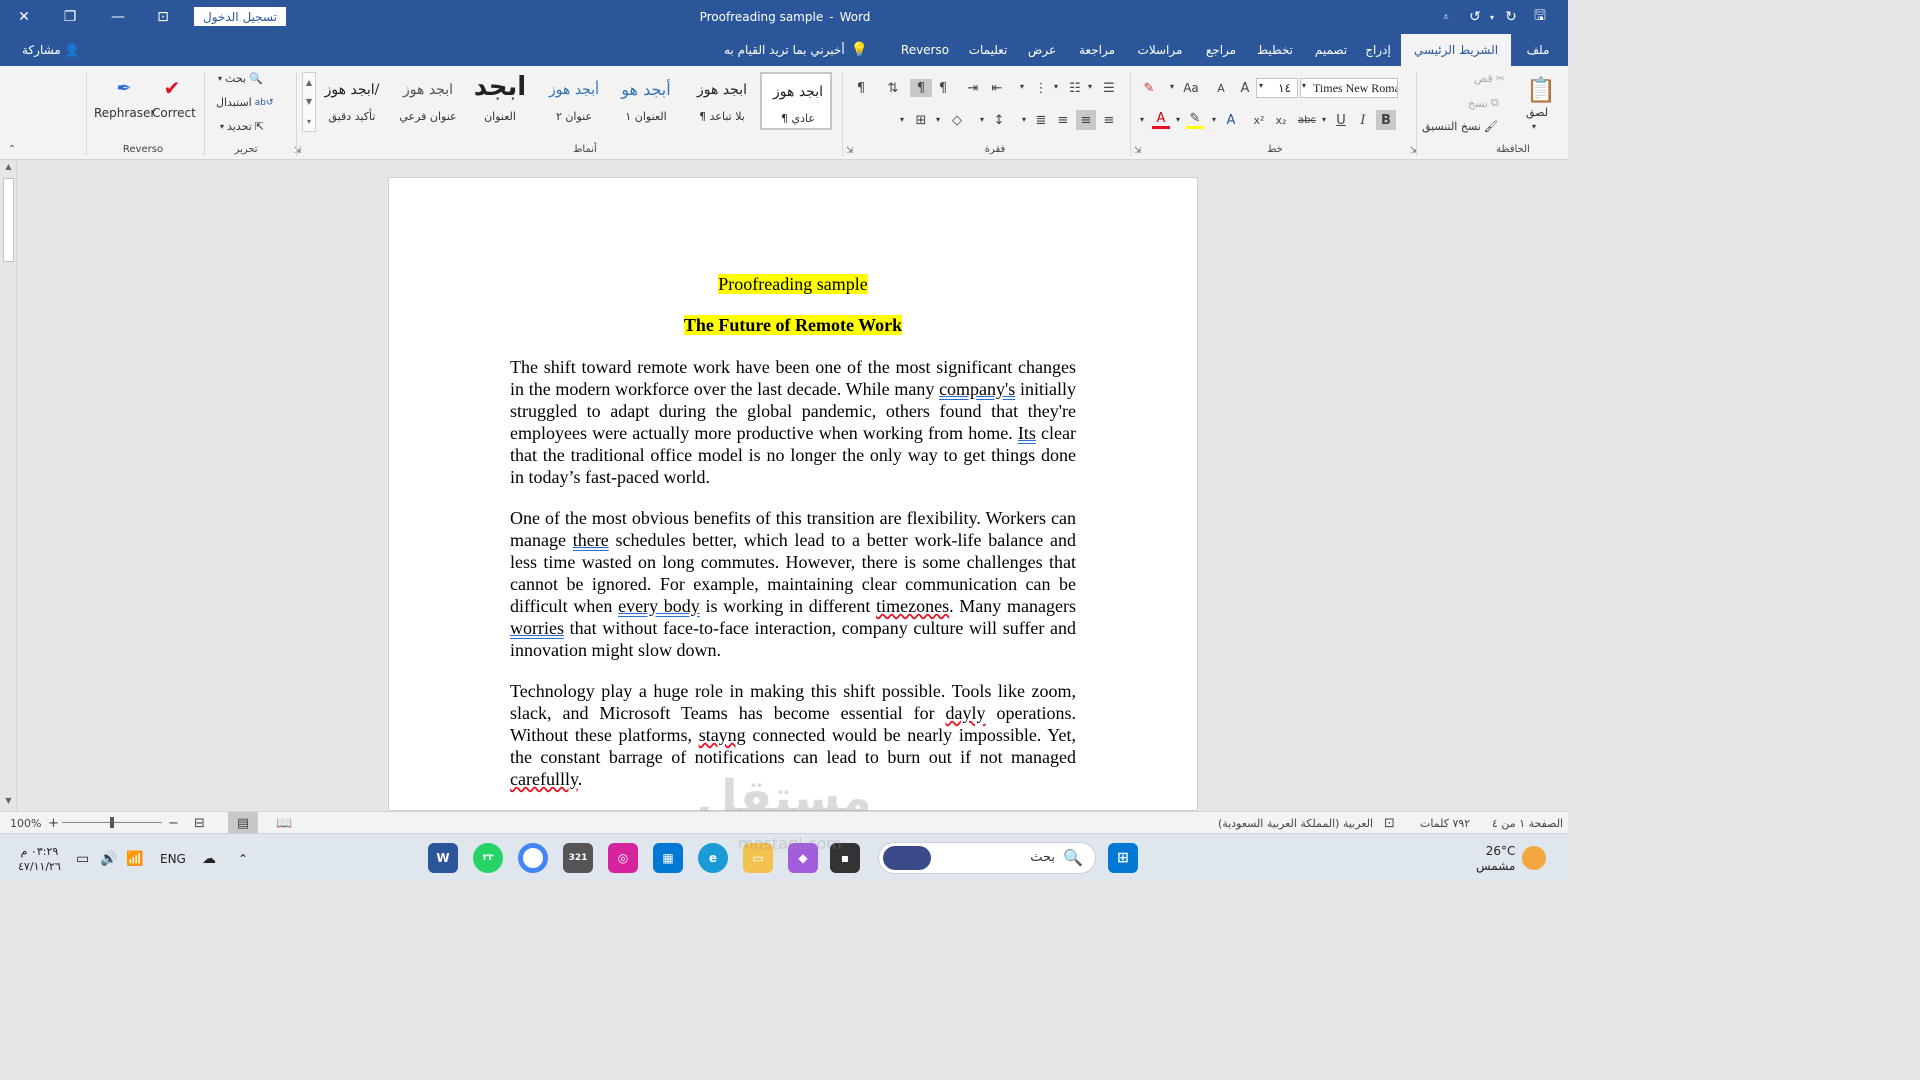 The height and width of the screenshot is (1080, 1920). I want to click on bold-icon: B, so click(1386, 120).